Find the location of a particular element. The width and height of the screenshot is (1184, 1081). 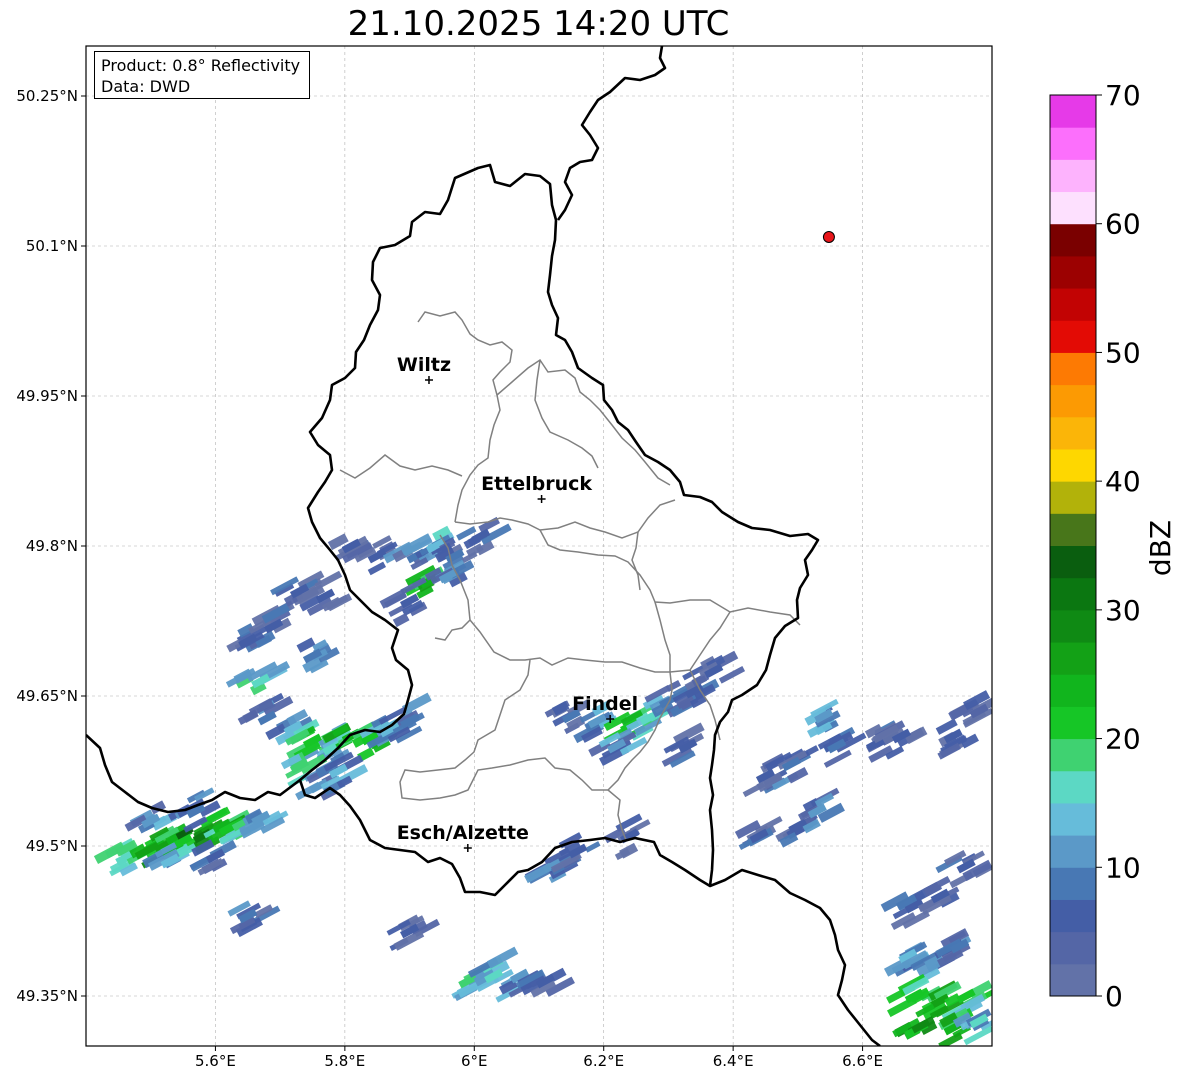

city-label: Findel is located at coordinates (605, 704).